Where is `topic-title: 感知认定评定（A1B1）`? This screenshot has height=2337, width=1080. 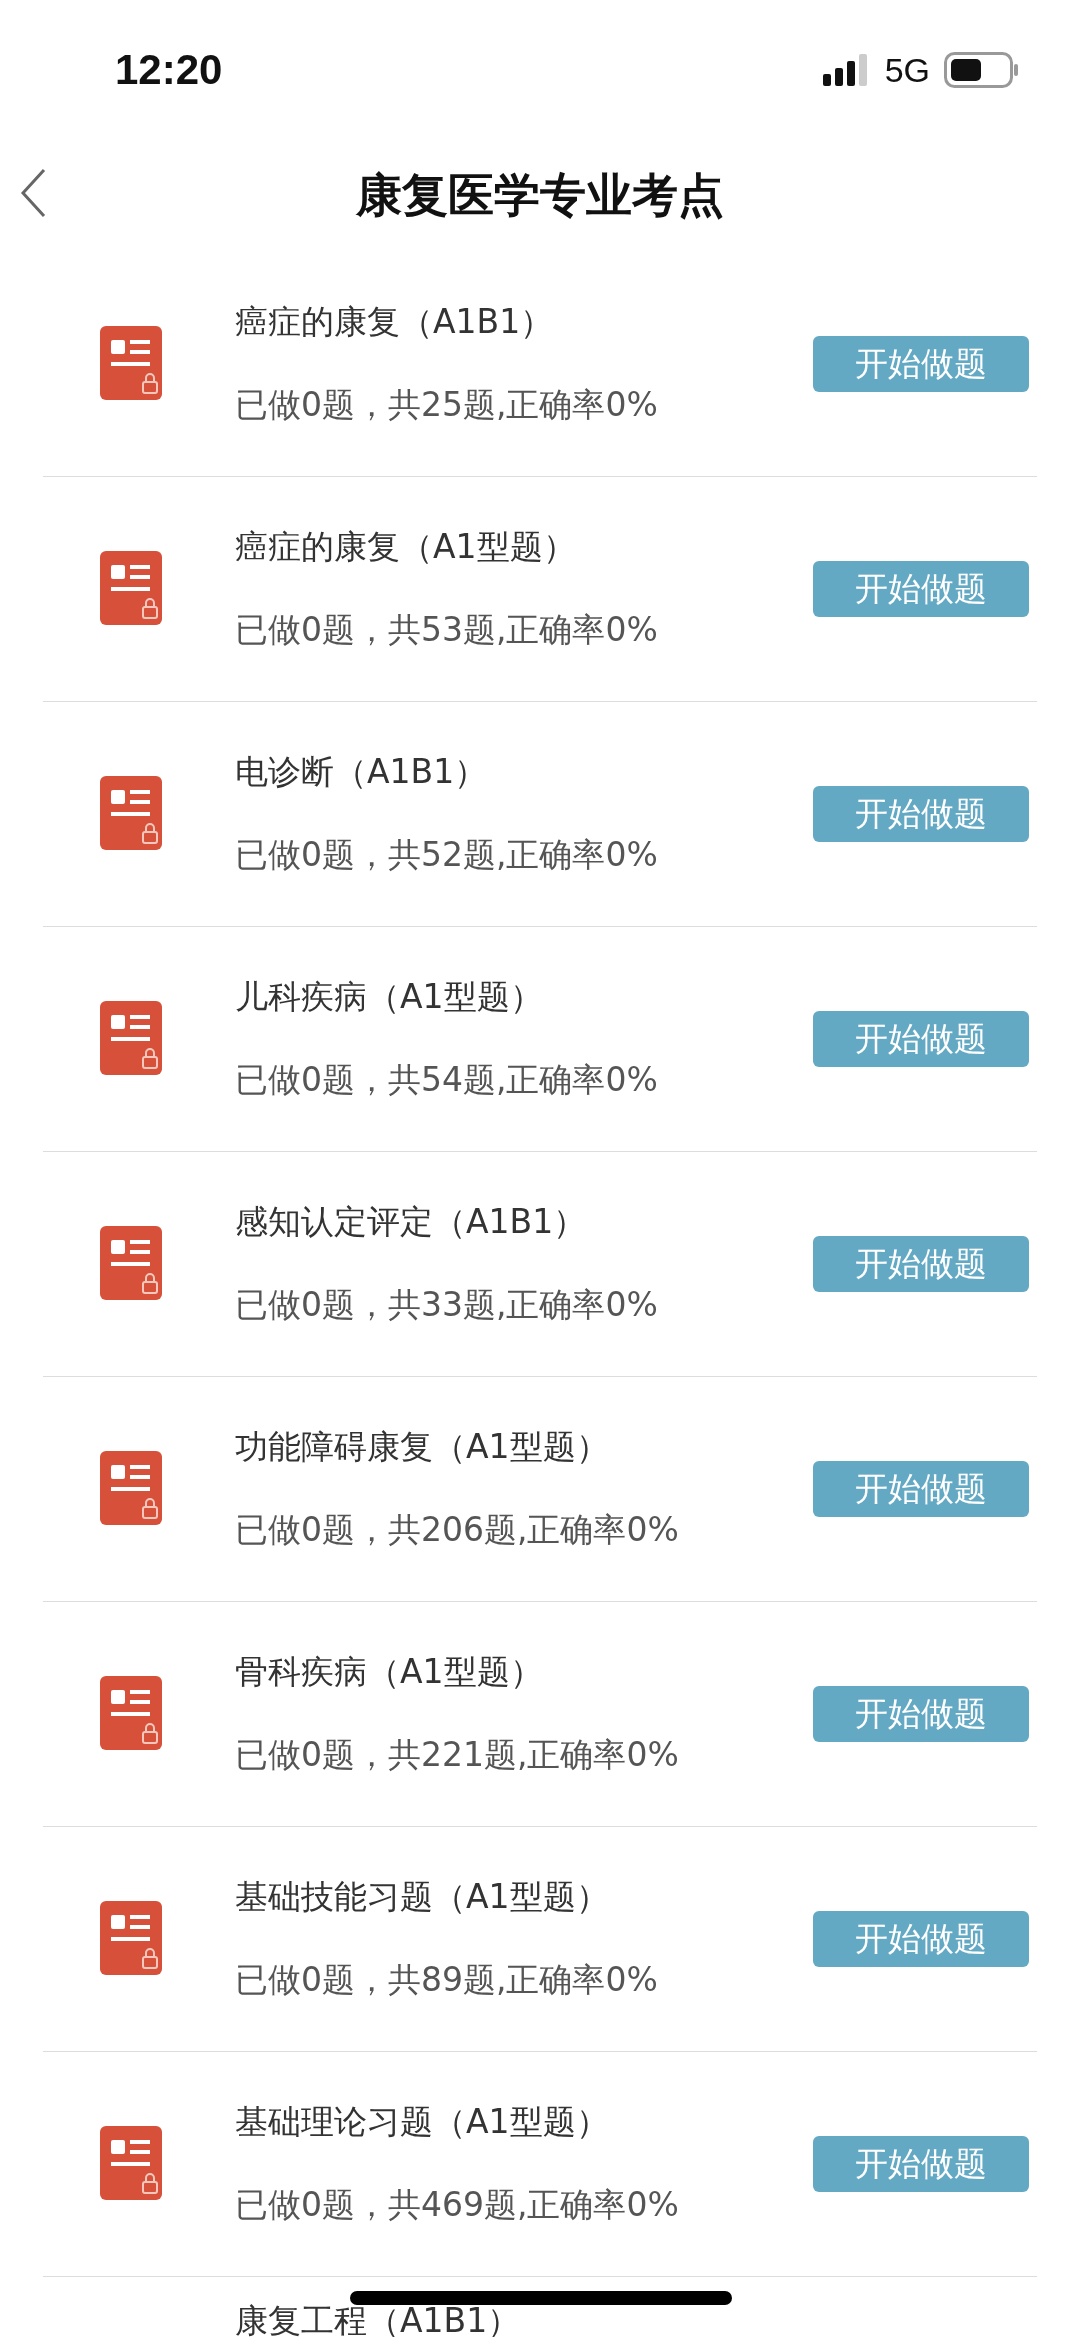
topic-title: 感知认定评定（A1B1） is located at coordinates (411, 1222).